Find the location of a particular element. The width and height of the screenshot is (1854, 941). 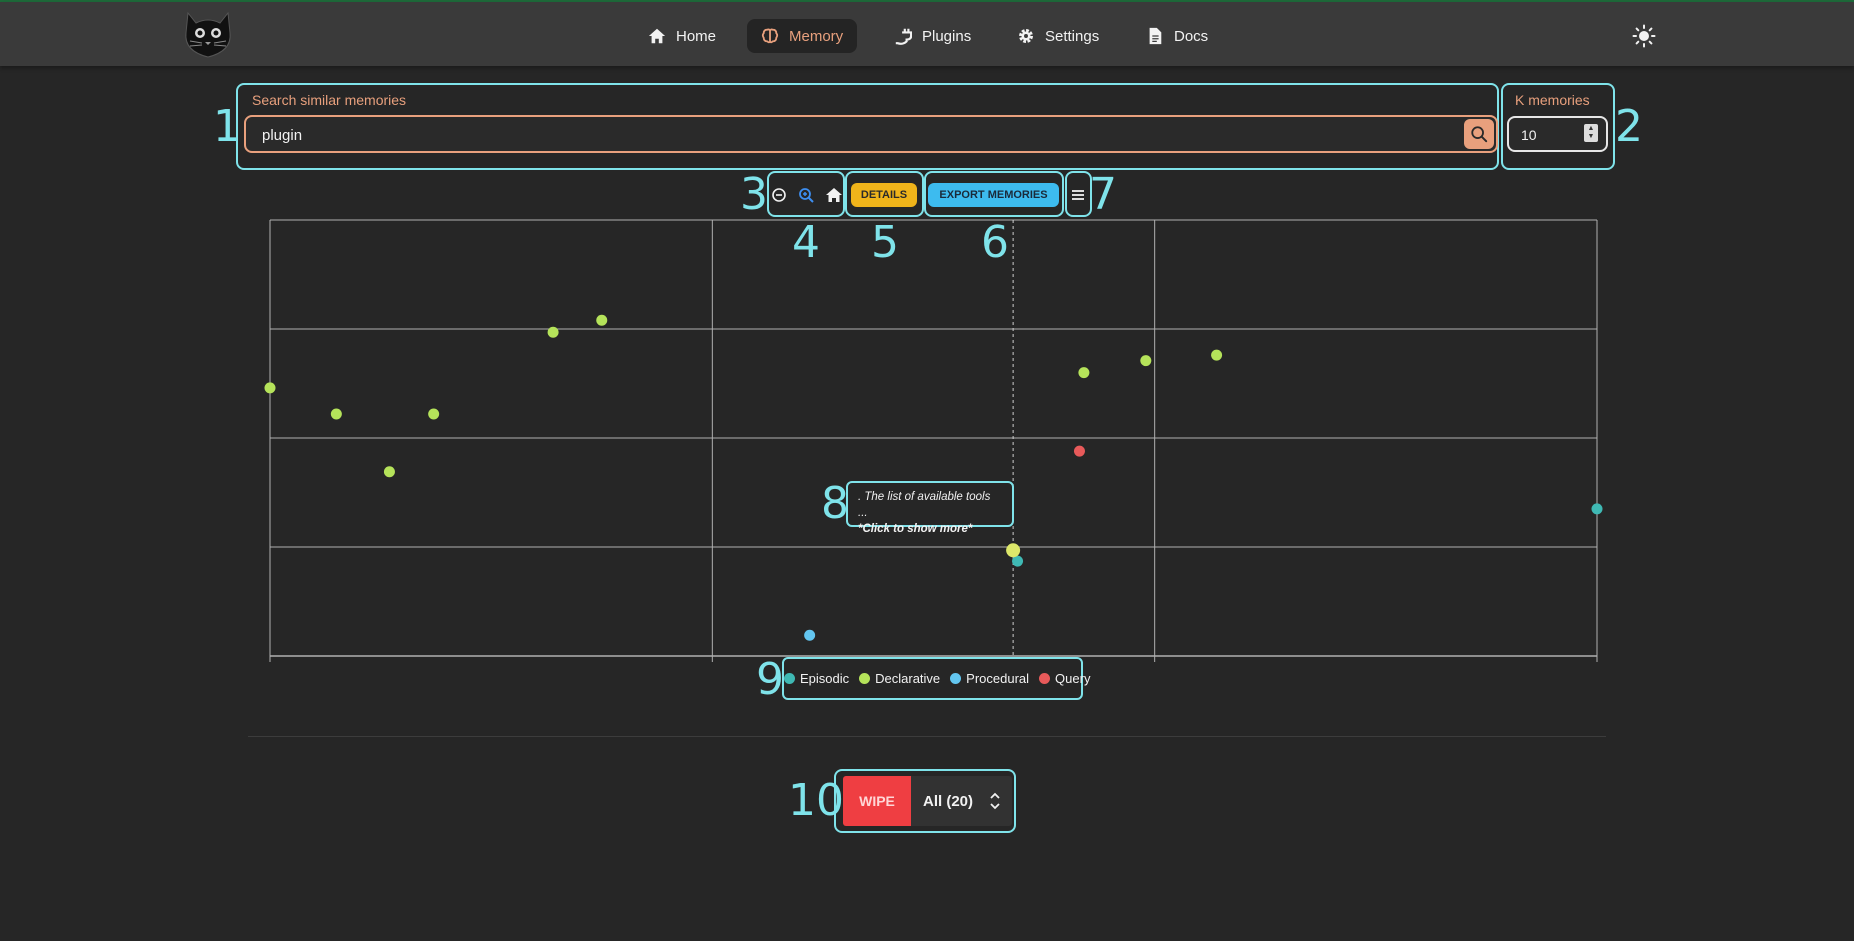

sun-icon is located at coordinates (1644, 36).